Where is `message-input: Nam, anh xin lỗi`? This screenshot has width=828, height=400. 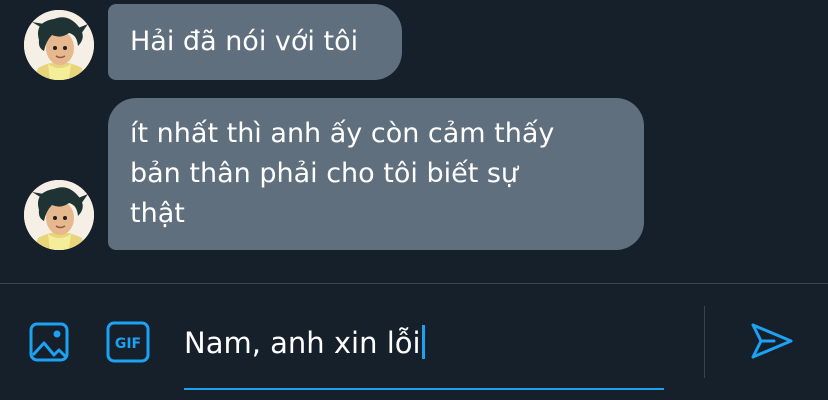
message-input: Nam, anh xin lỗi is located at coordinates (424, 343).